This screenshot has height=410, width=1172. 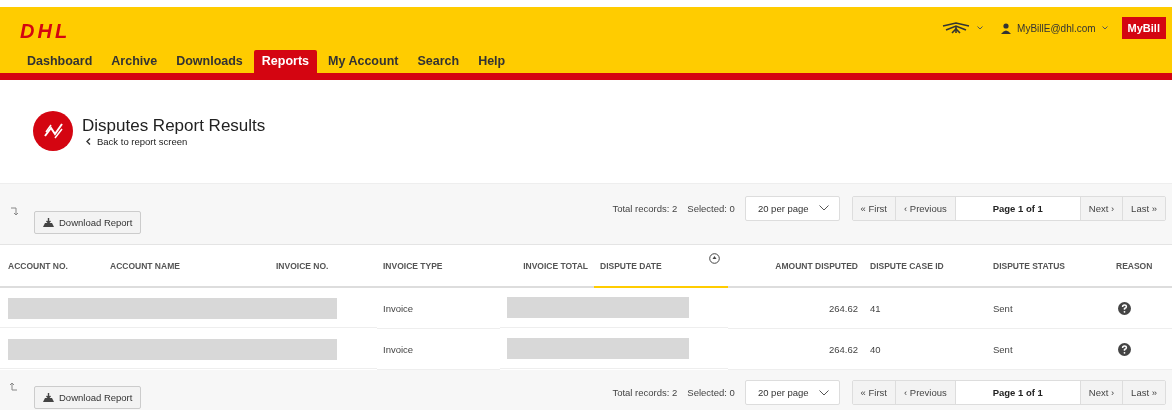 What do you see at coordinates (714, 258) in the screenshot?
I see `sort-icon` at bounding box center [714, 258].